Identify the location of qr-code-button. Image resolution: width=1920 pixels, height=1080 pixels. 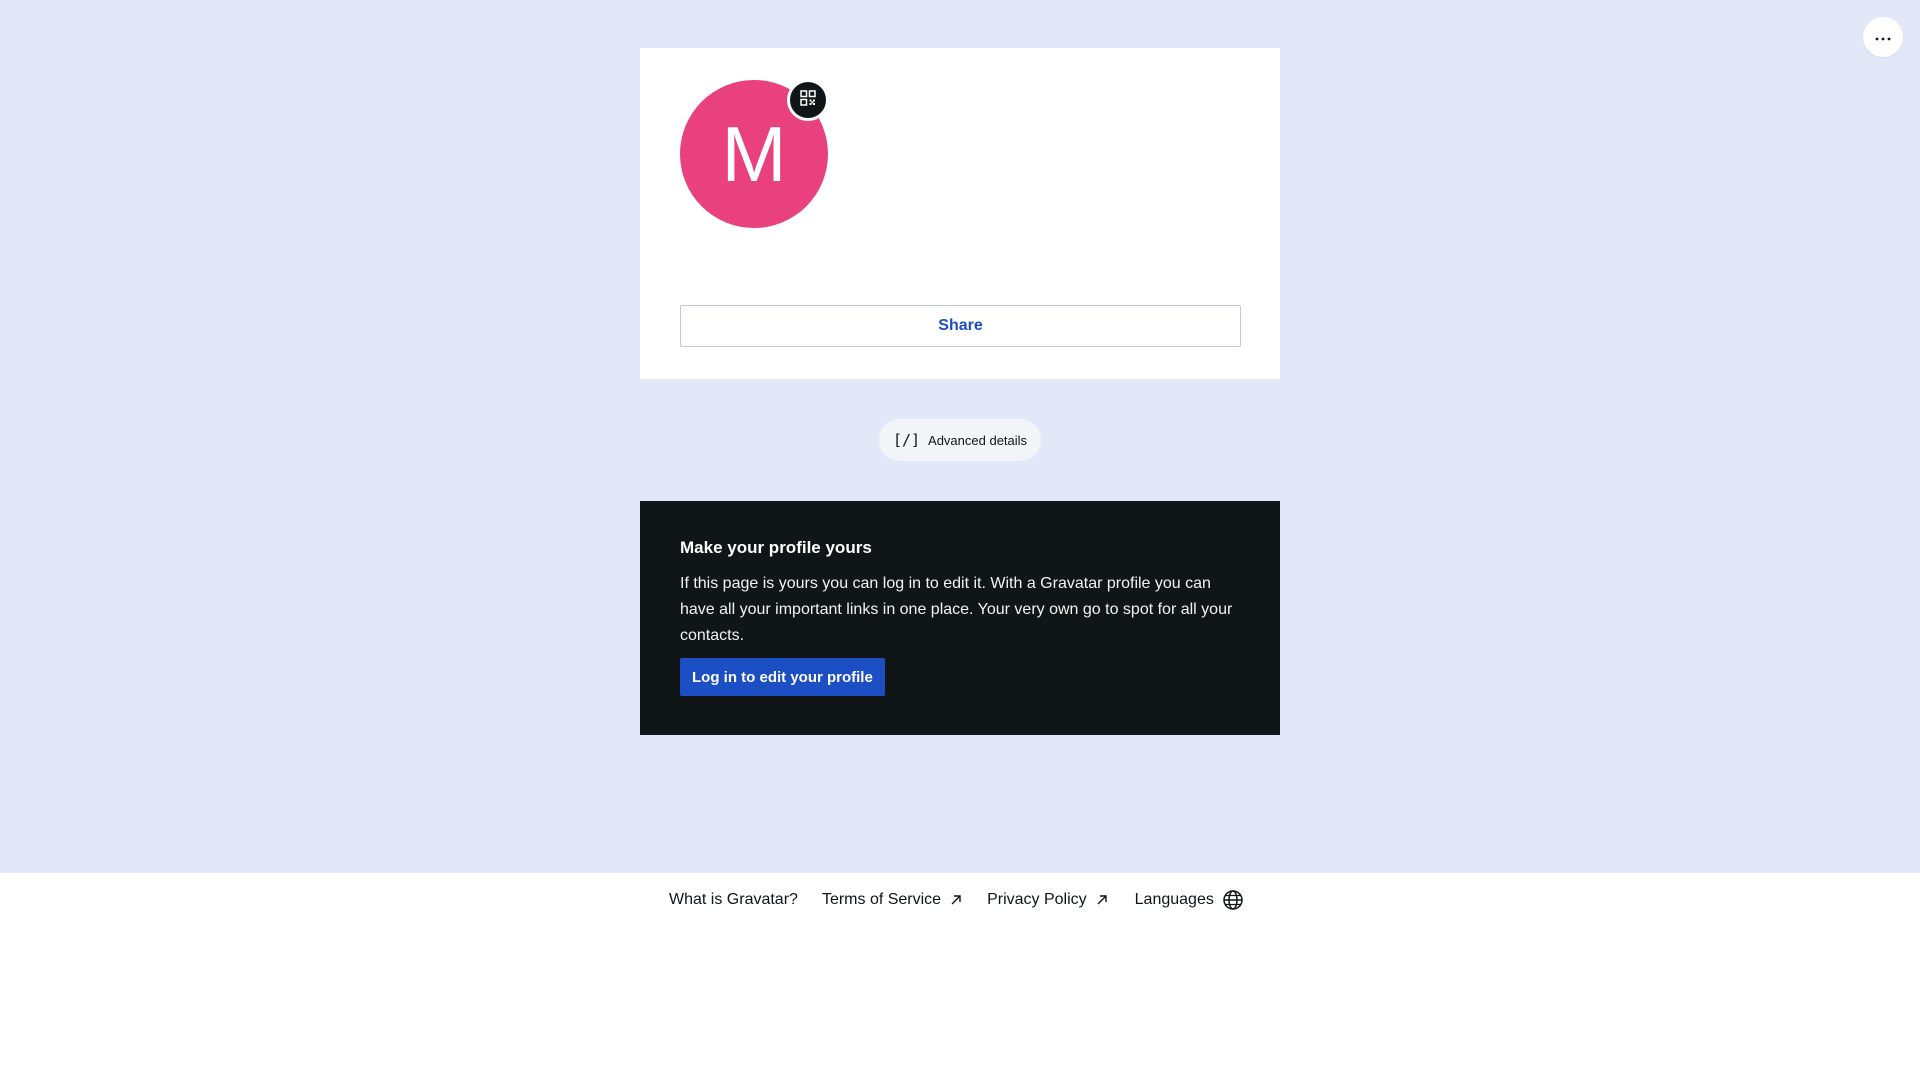
(808, 100).